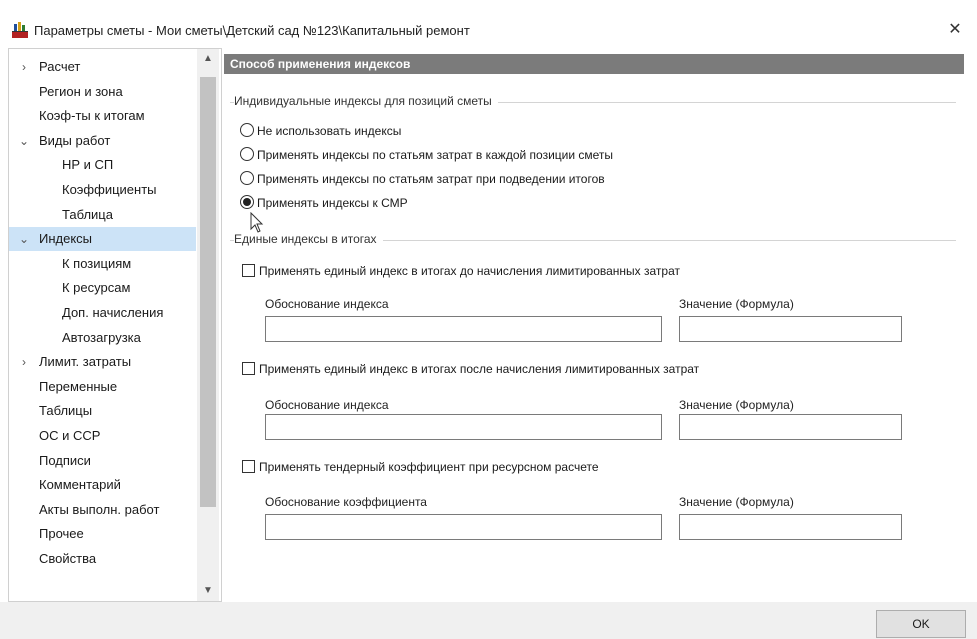 Image resolution: width=977 pixels, height=639 pixels. I want to click on section-header: Способ применения индексов, so click(594, 64).